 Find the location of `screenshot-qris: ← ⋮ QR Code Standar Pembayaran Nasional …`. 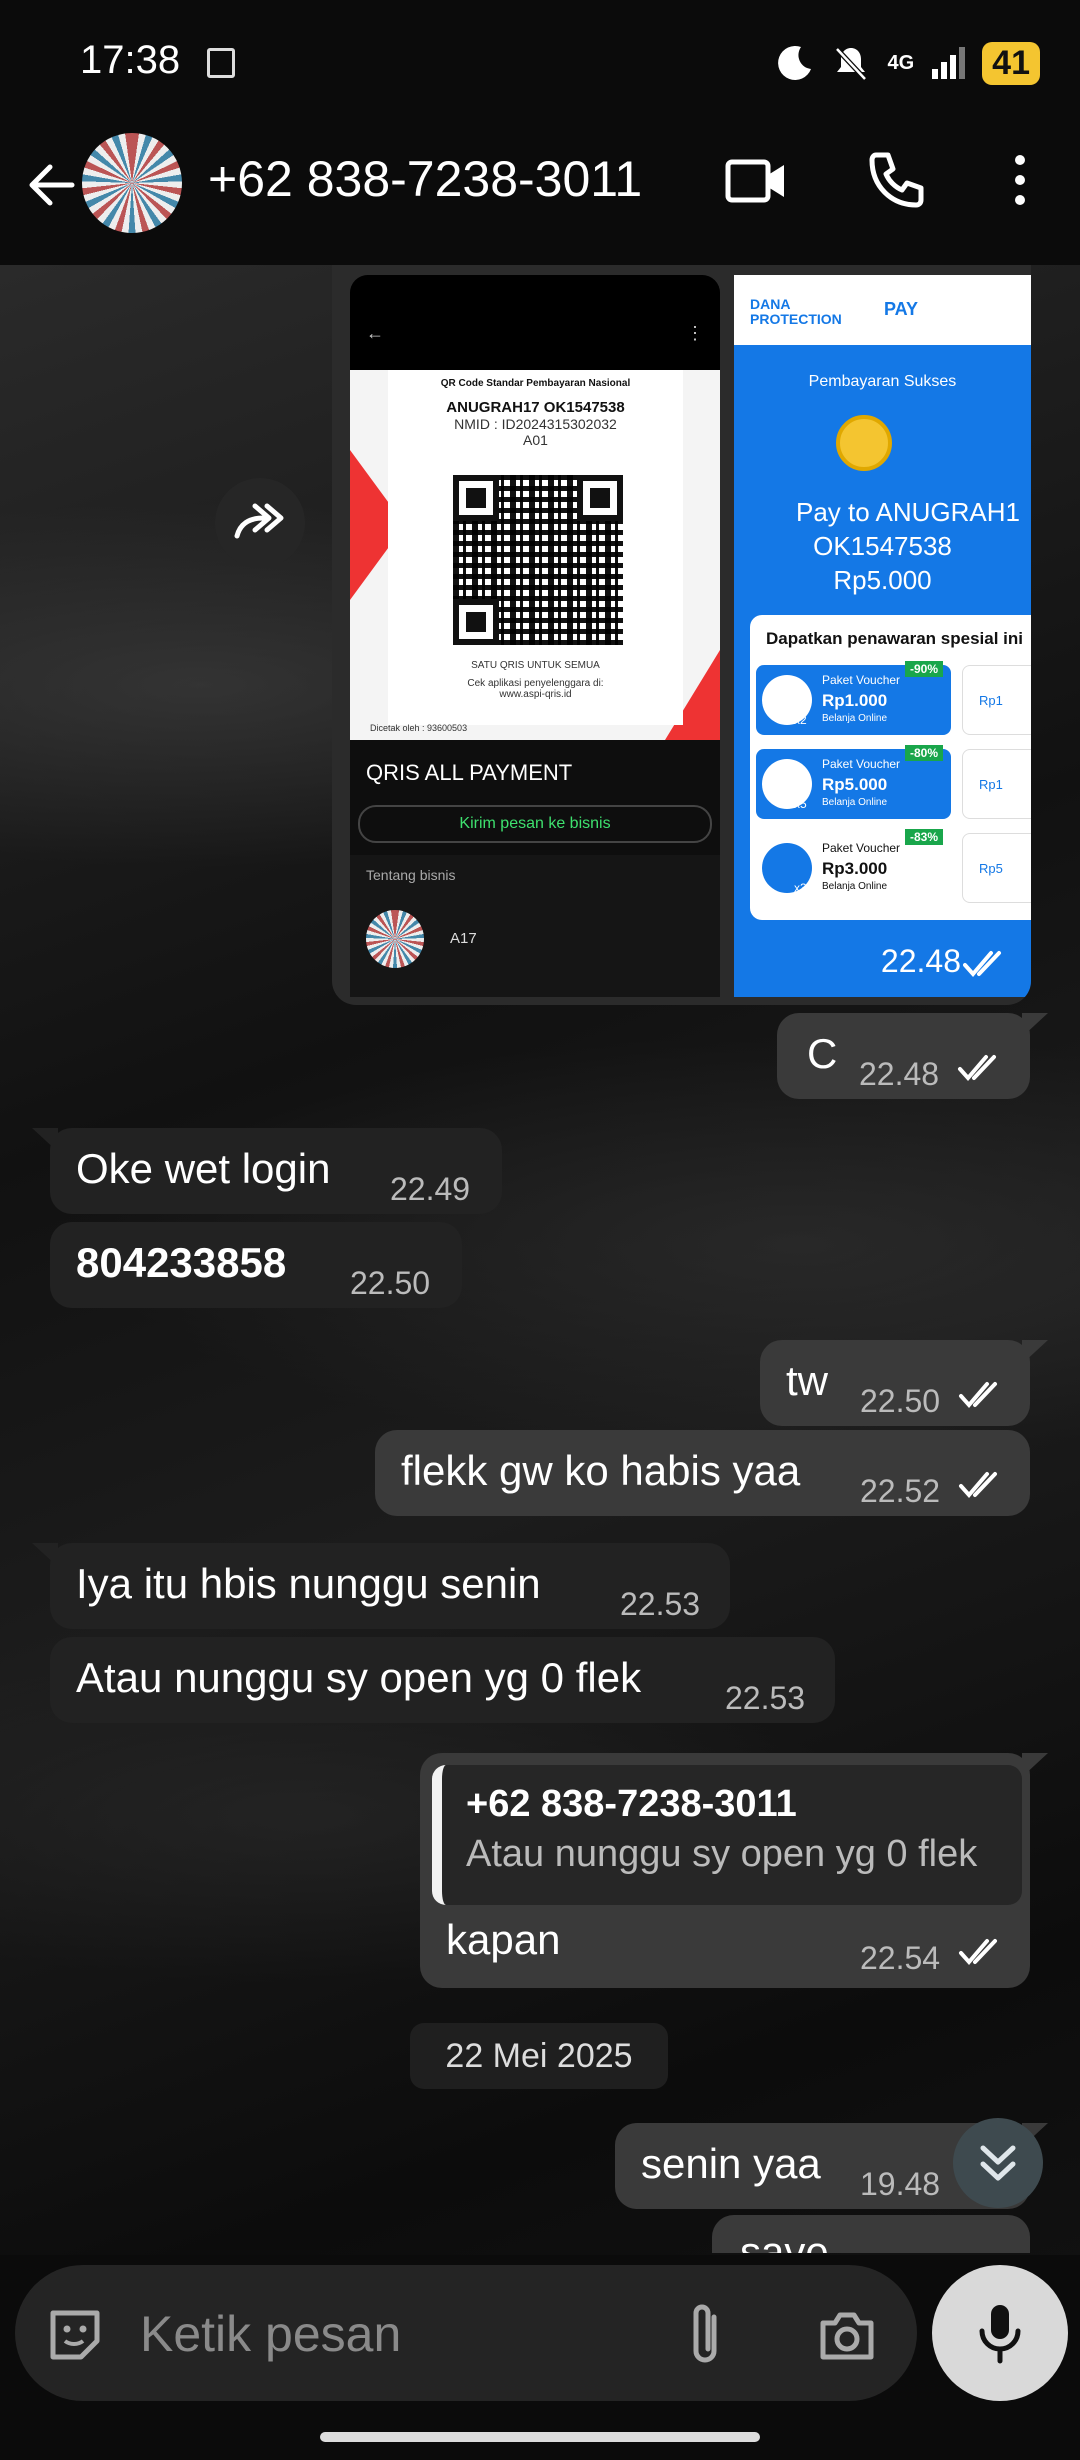

screenshot-qris: ← ⋮ QR Code Standar Pembayaran Nasional … is located at coordinates (535, 636).